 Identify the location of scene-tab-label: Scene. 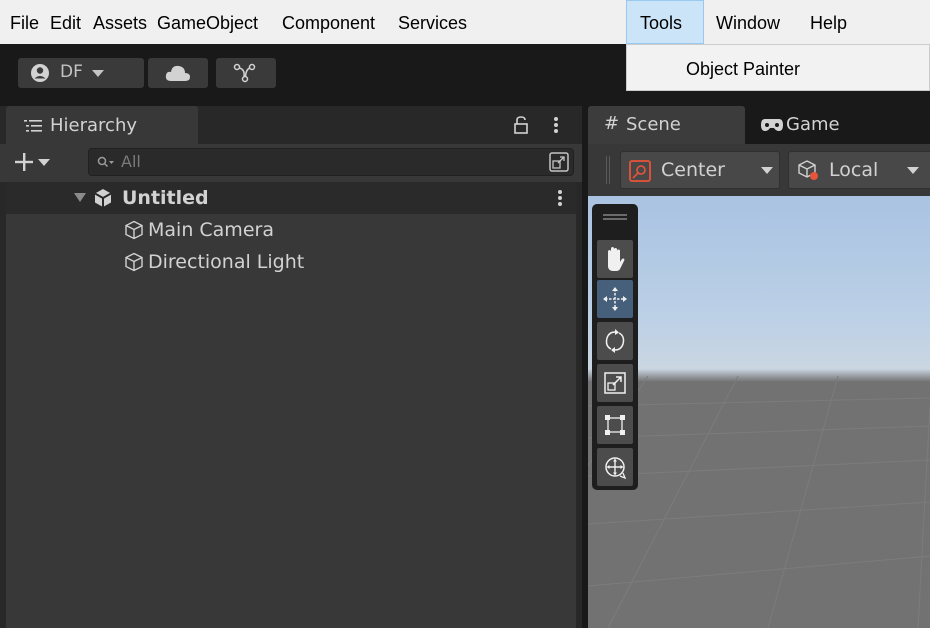
(653, 124).